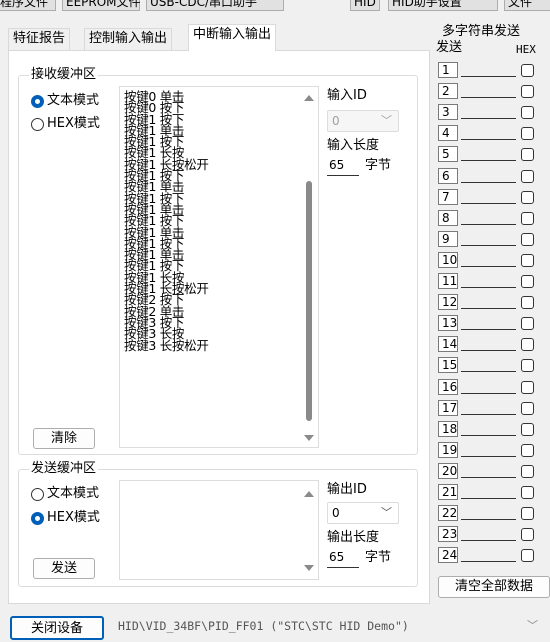 The image size is (550, 642). I want to click on multi-send-button: 1, so click(448, 70).